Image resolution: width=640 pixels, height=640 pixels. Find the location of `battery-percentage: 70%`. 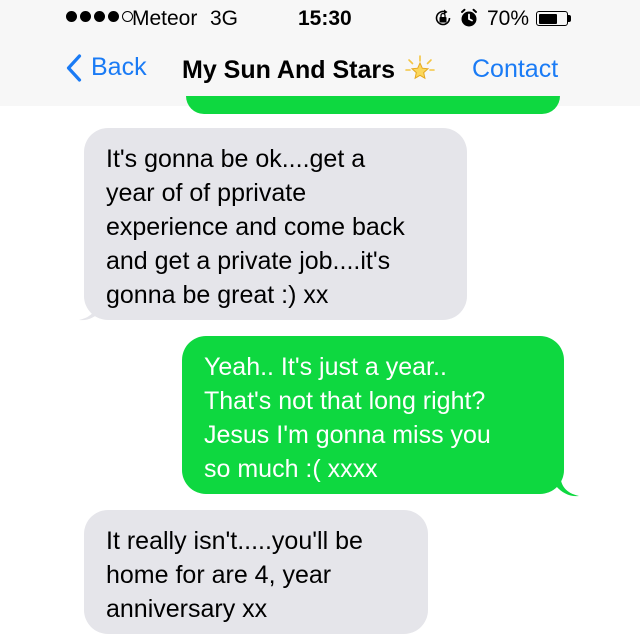

battery-percentage: 70% is located at coordinates (508, 18).